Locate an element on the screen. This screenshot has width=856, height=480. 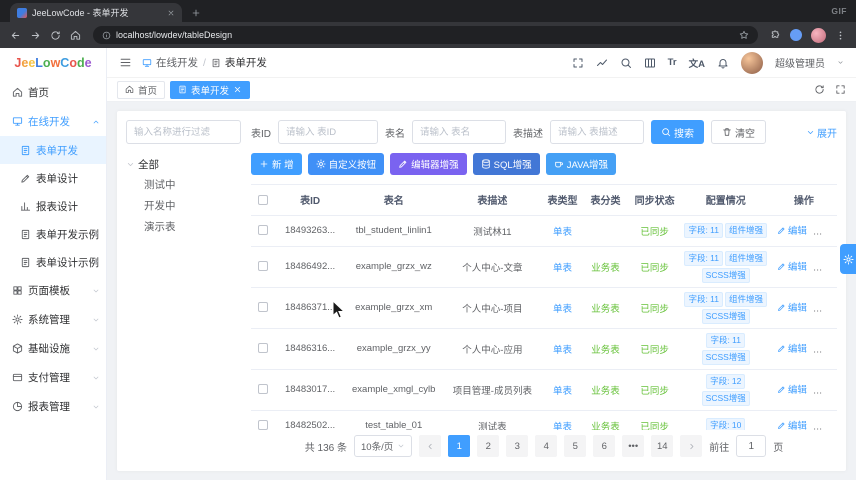
site-info-icon is located at coordinates (106, 35).